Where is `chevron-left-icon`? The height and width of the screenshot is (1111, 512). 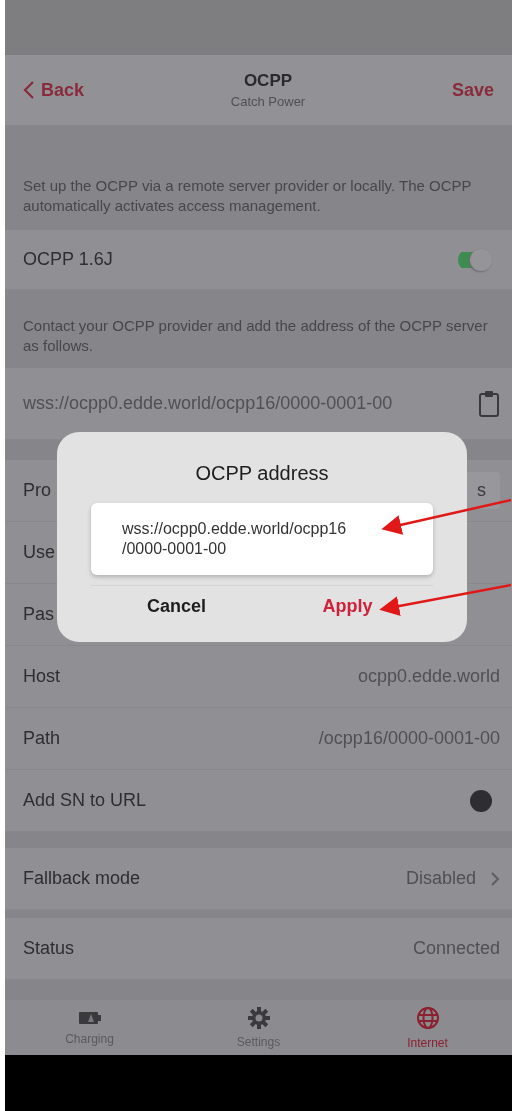 chevron-left-icon is located at coordinates (29, 90).